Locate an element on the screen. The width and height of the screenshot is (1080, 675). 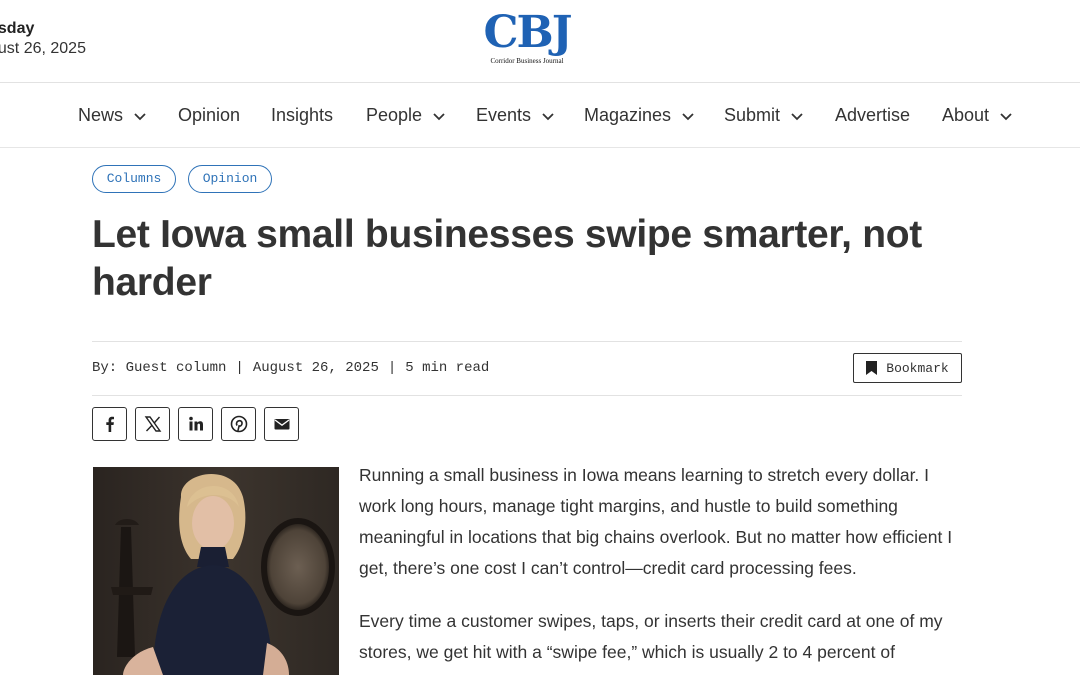
nav-item-label: News is located at coordinates (101, 115).